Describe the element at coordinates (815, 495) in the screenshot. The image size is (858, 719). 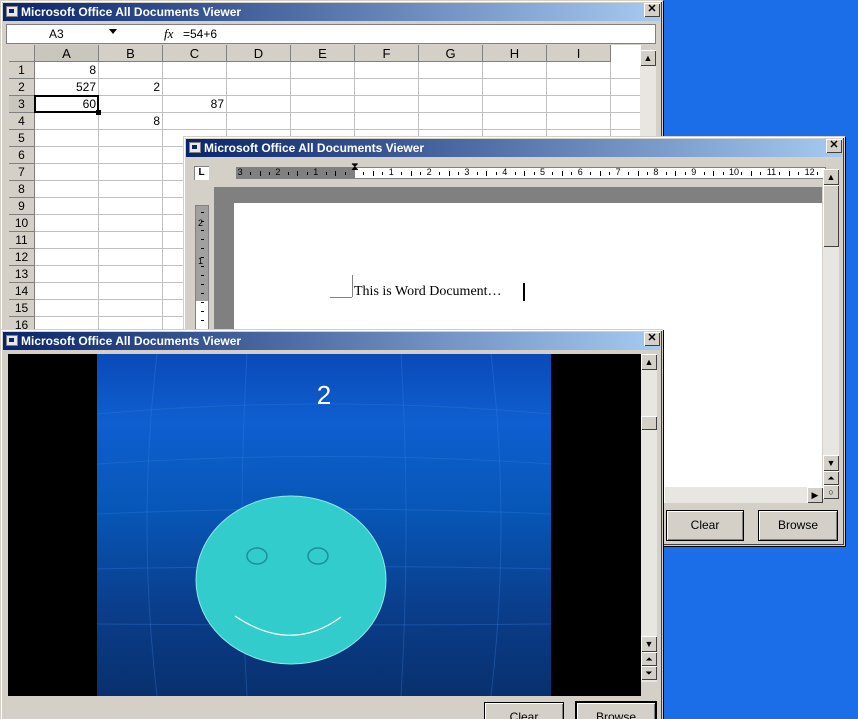
I see `scroll-right-icon: ▶` at that location.